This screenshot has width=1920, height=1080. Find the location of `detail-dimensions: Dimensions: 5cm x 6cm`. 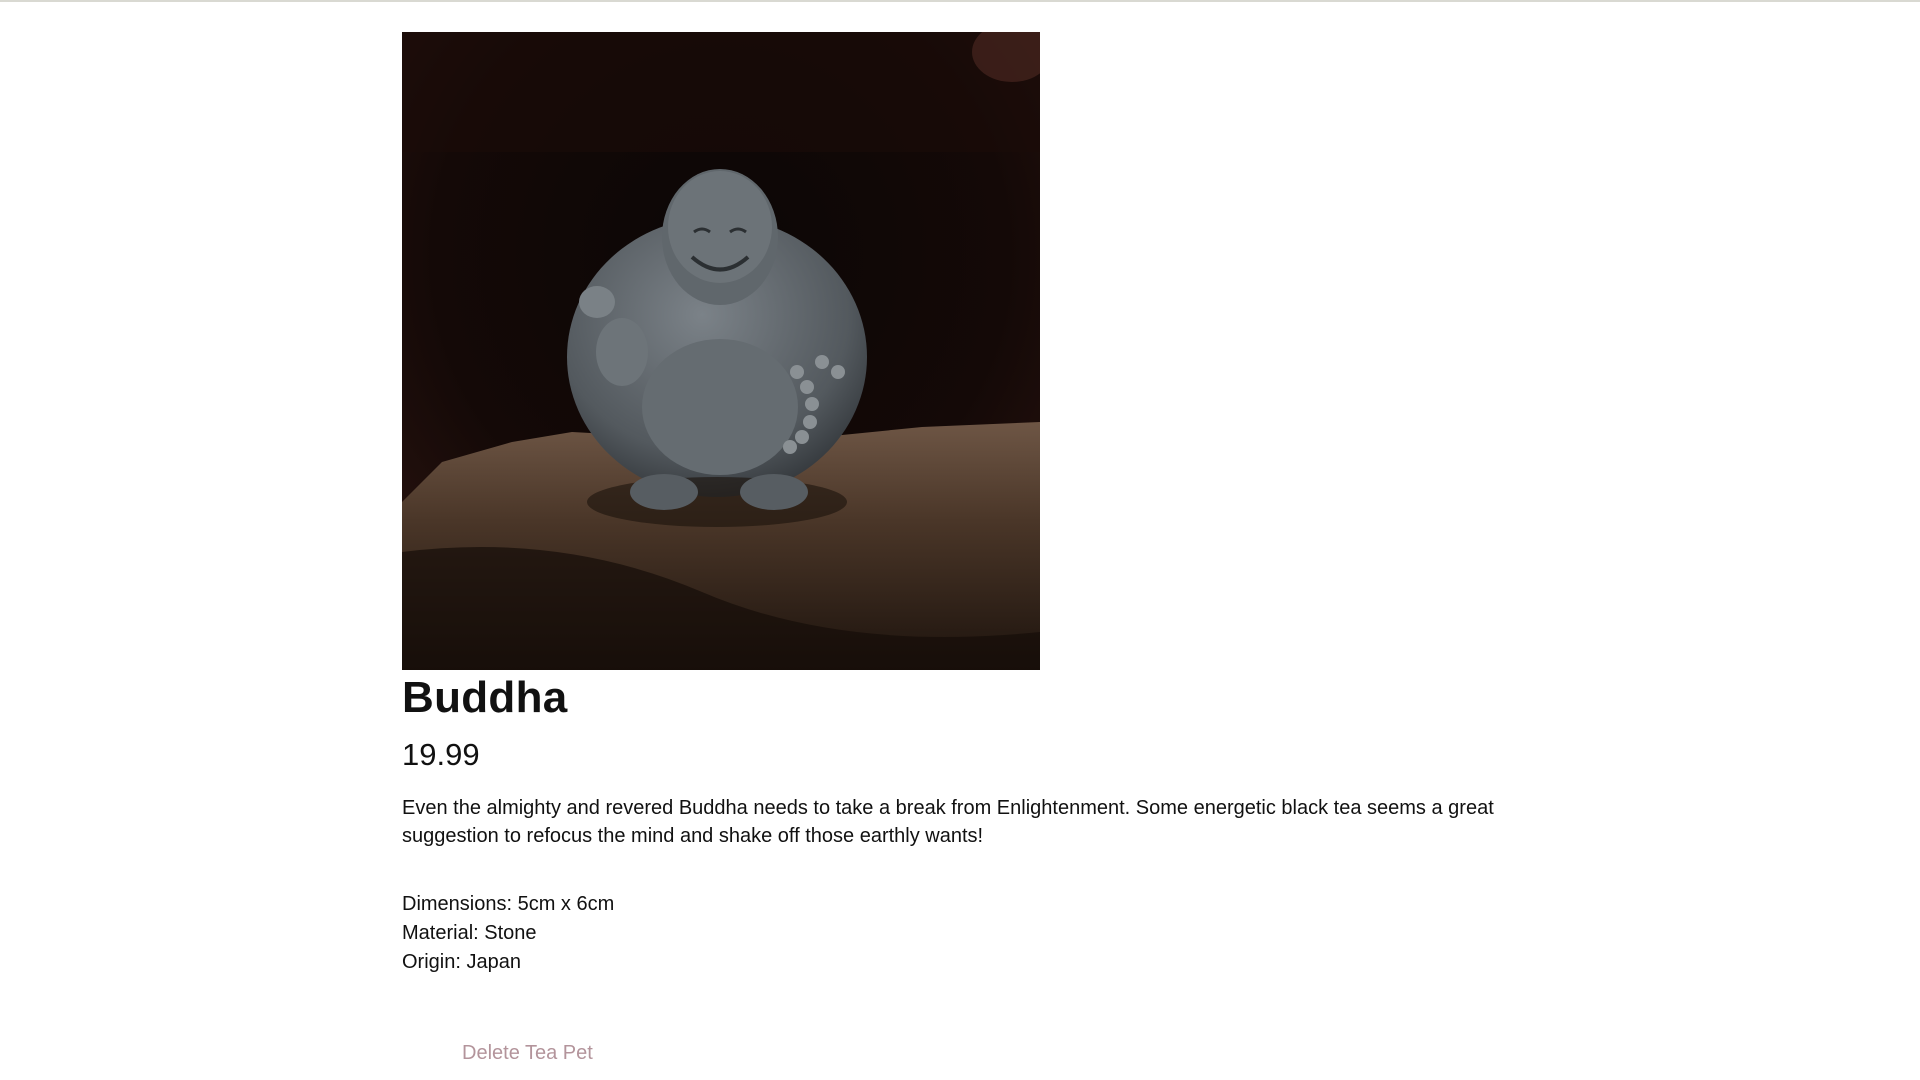

detail-dimensions: Dimensions: 5cm x 6cm is located at coordinates (508, 904).